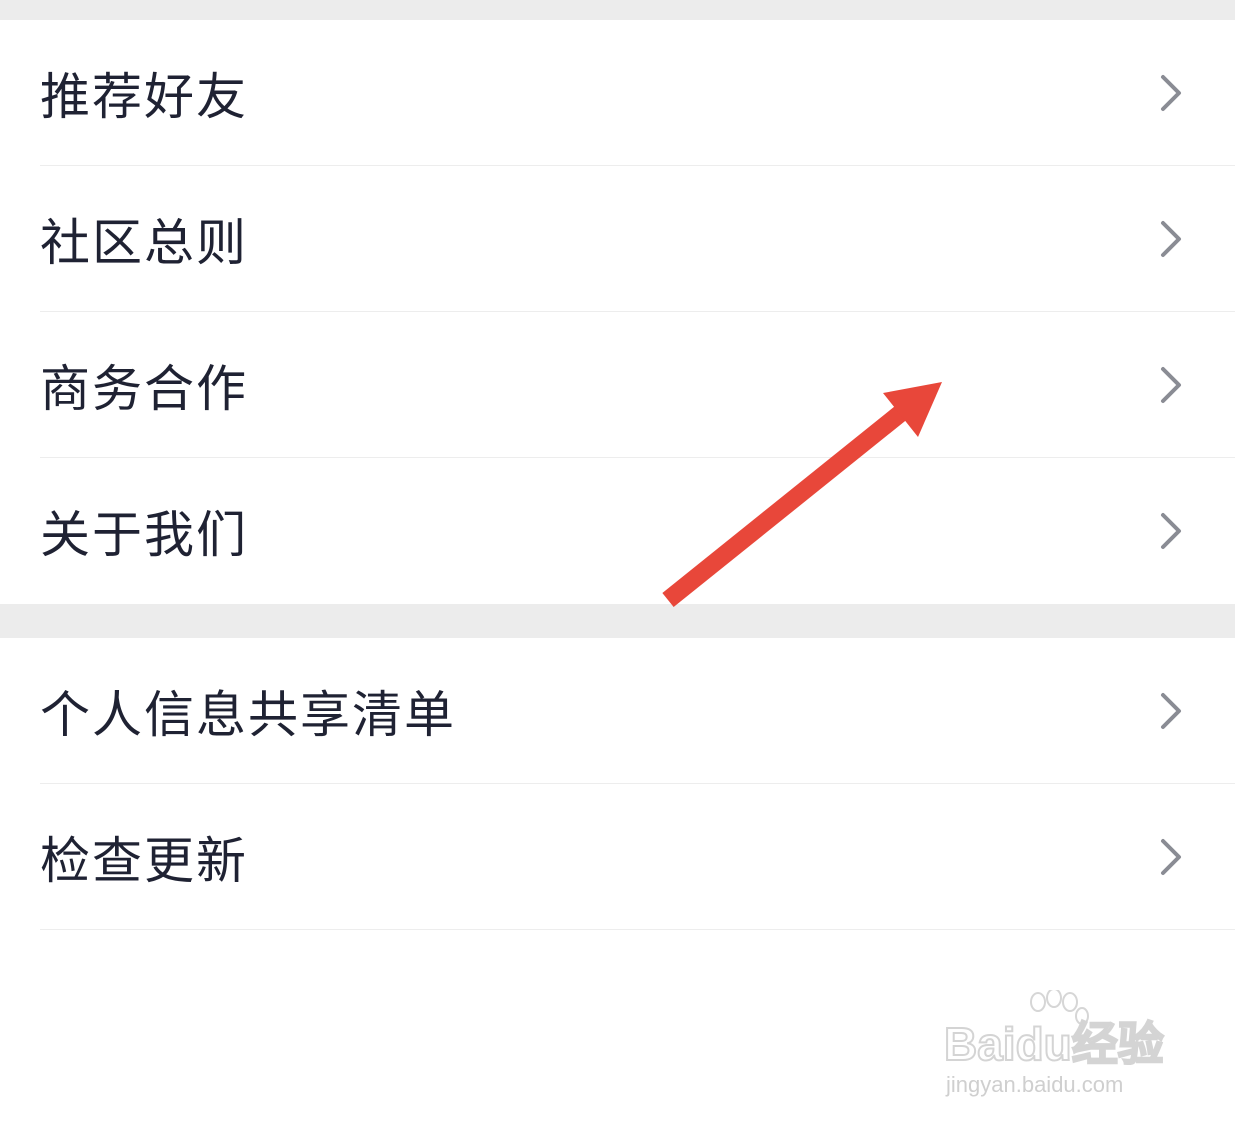 The width and height of the screenshot is (1235, 1126). I want to click on menu-item-label: 关于我们, so click(144, 535).